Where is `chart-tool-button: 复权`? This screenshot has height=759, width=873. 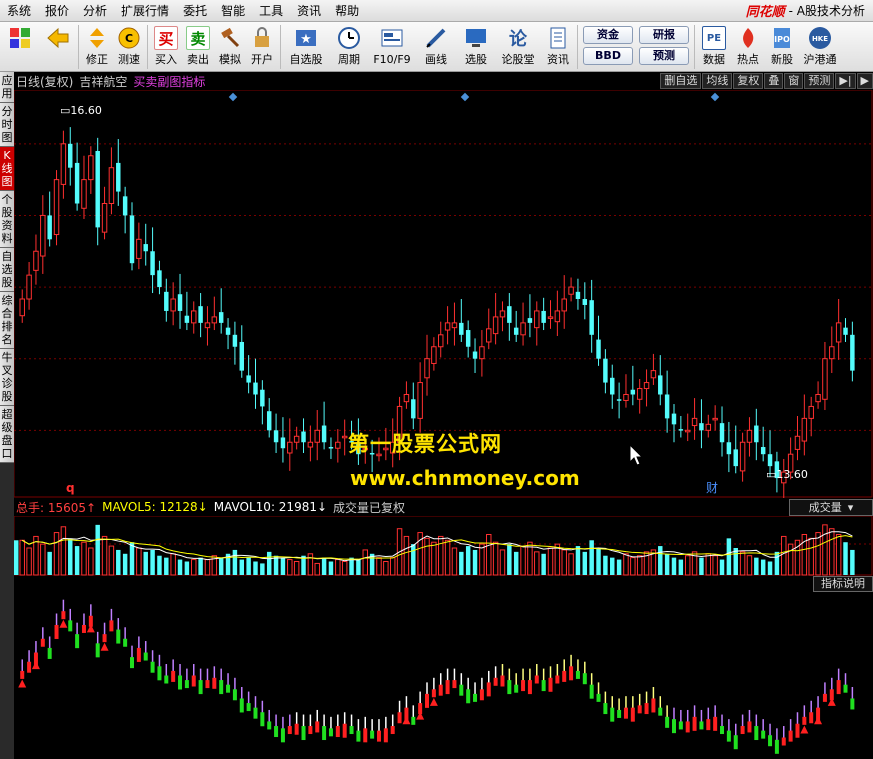
chart-tool-button: 复权 is located at coordinates (748, 81).